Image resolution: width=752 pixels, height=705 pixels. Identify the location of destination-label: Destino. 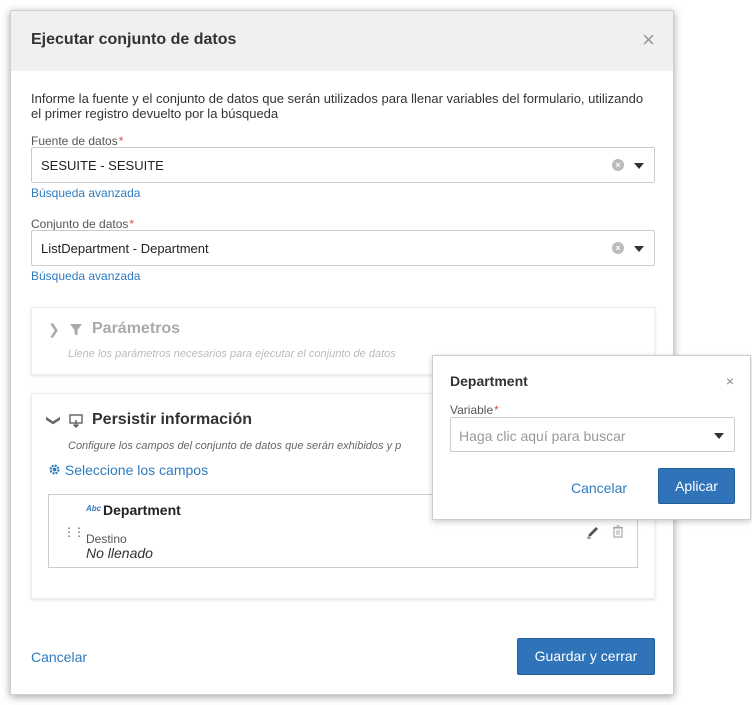
(106, 539).